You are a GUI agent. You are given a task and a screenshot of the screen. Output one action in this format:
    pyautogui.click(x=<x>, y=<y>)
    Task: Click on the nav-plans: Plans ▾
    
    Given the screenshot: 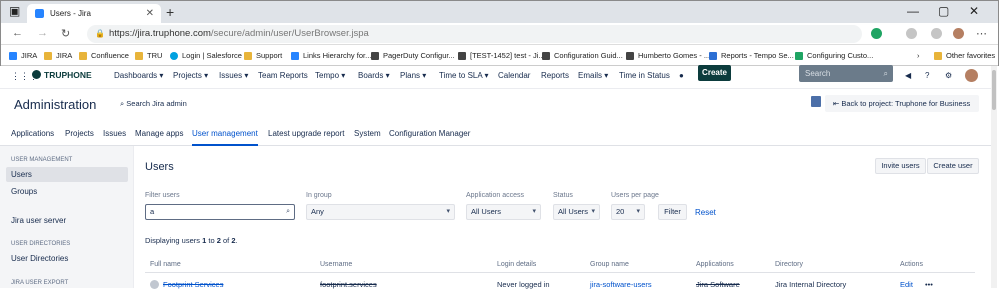 What is the action you would take?
    pyautogui.click(x=413, y=75)
    